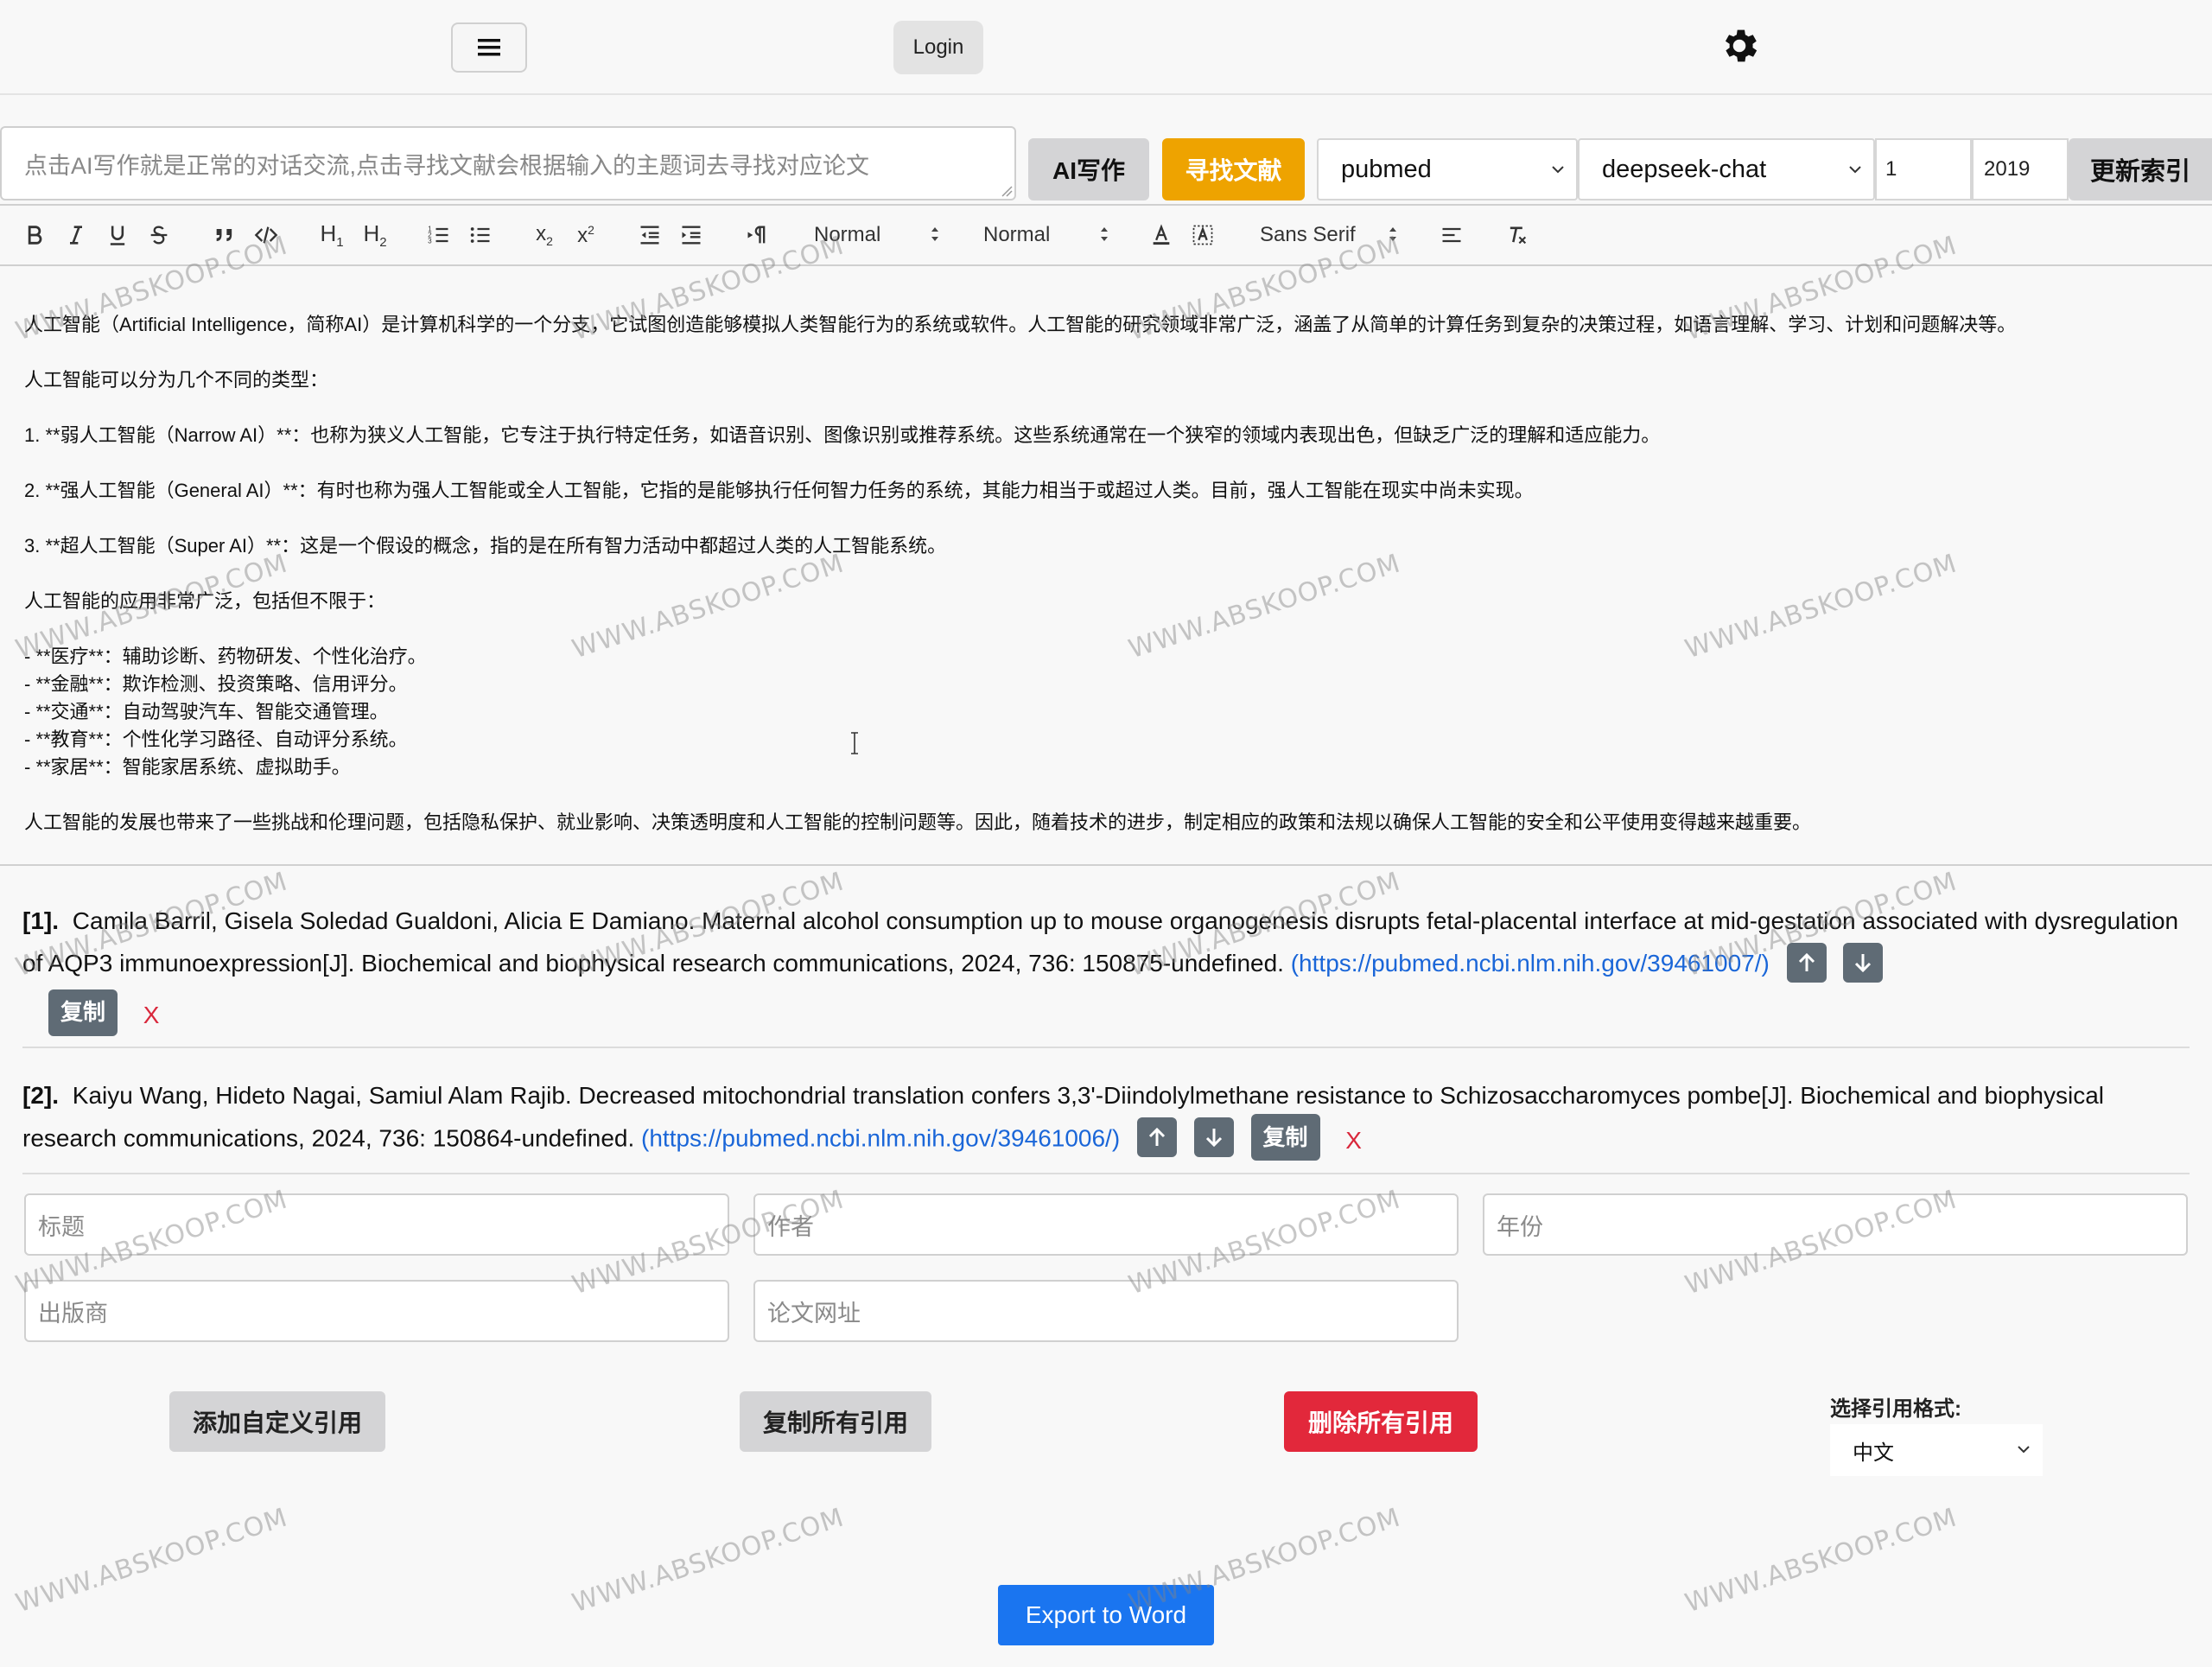 This screenshot has height=1667, width=2212. I want to click on h1-icon: H1, so click(332, 235).